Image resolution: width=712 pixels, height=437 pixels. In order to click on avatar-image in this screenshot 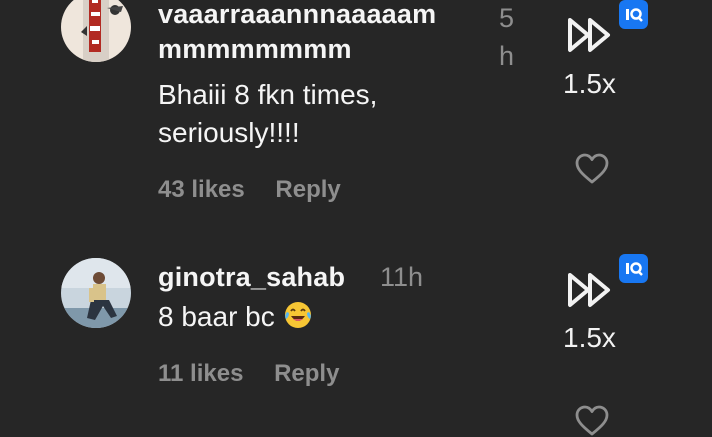, I will do `click(96, 293)`.